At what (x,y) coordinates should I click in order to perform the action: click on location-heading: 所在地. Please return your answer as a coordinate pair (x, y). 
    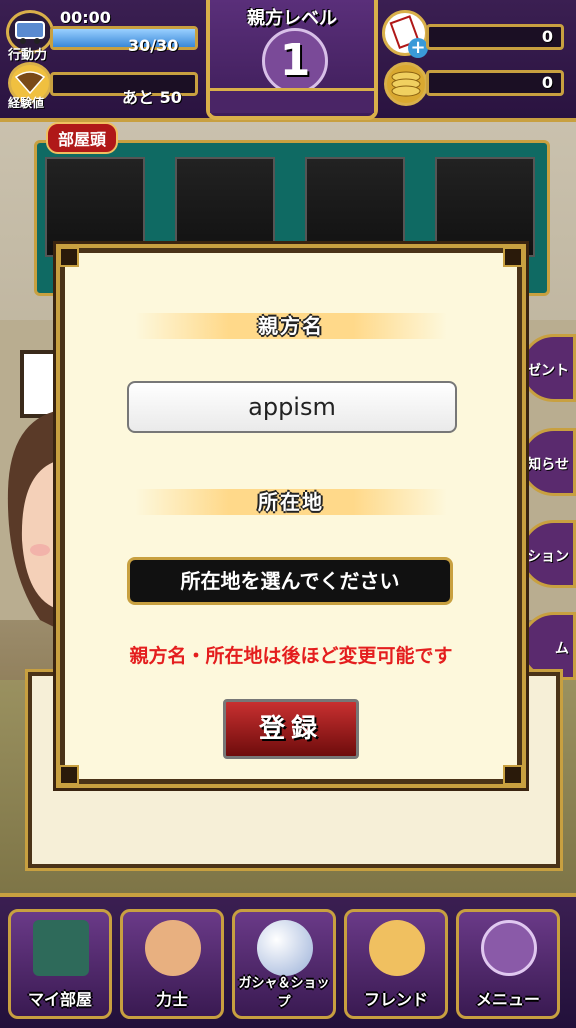
    Looking at the image, I should click on (291, 502).